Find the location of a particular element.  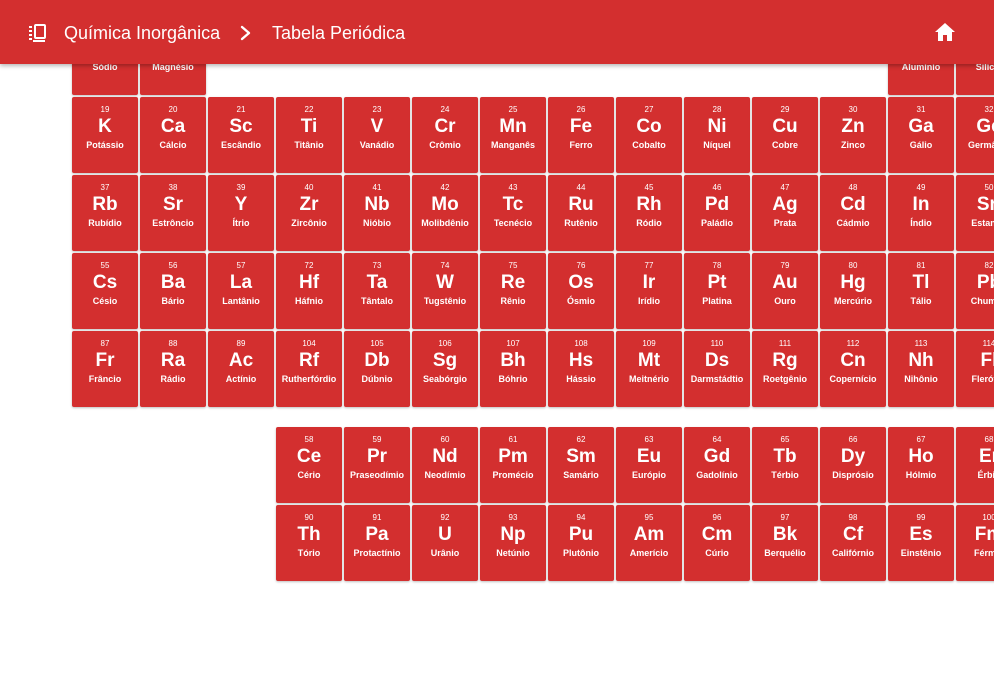

element-cell-ds: 110 Ds Darmstádtio is located at coordinates (717, 369).